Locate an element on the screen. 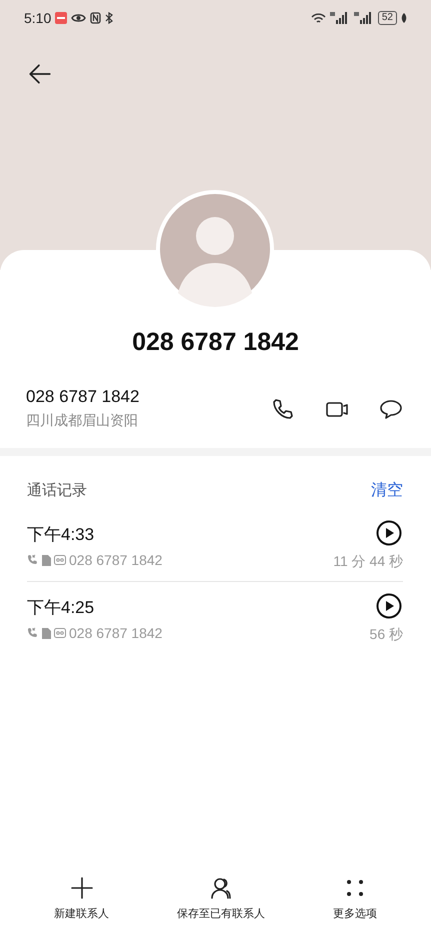  call-duration: 11 分 44 秒 is located at coordinates (368, 562).